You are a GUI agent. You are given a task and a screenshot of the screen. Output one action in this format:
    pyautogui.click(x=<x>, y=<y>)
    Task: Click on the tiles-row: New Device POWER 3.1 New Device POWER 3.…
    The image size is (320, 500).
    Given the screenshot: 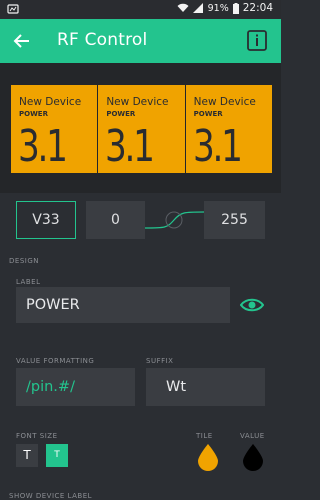 What is the action you would take?
    pyautogui.click(x=141, y=129)
    